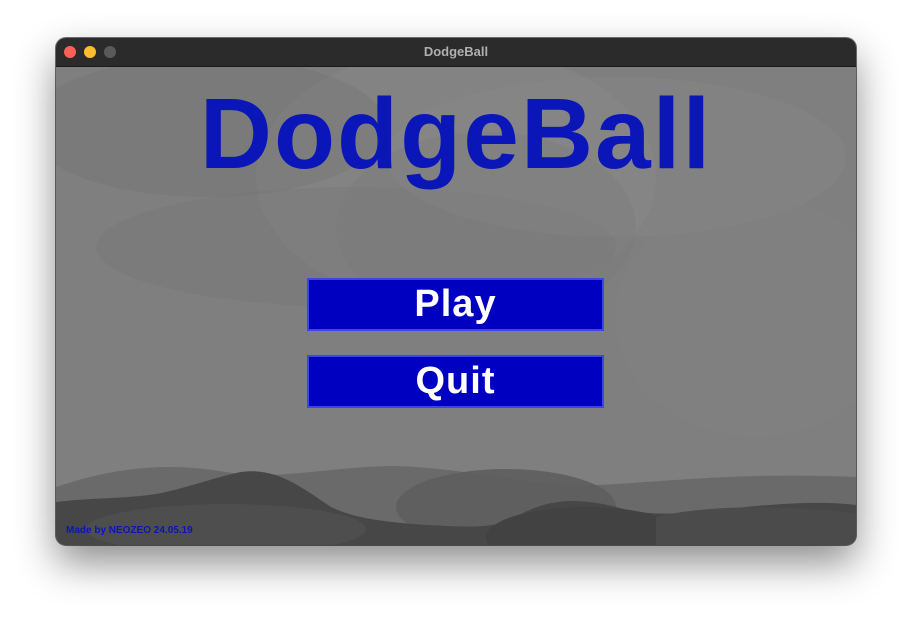  I want to click on window-titlebar: DodgeBall, so click(456, 52).